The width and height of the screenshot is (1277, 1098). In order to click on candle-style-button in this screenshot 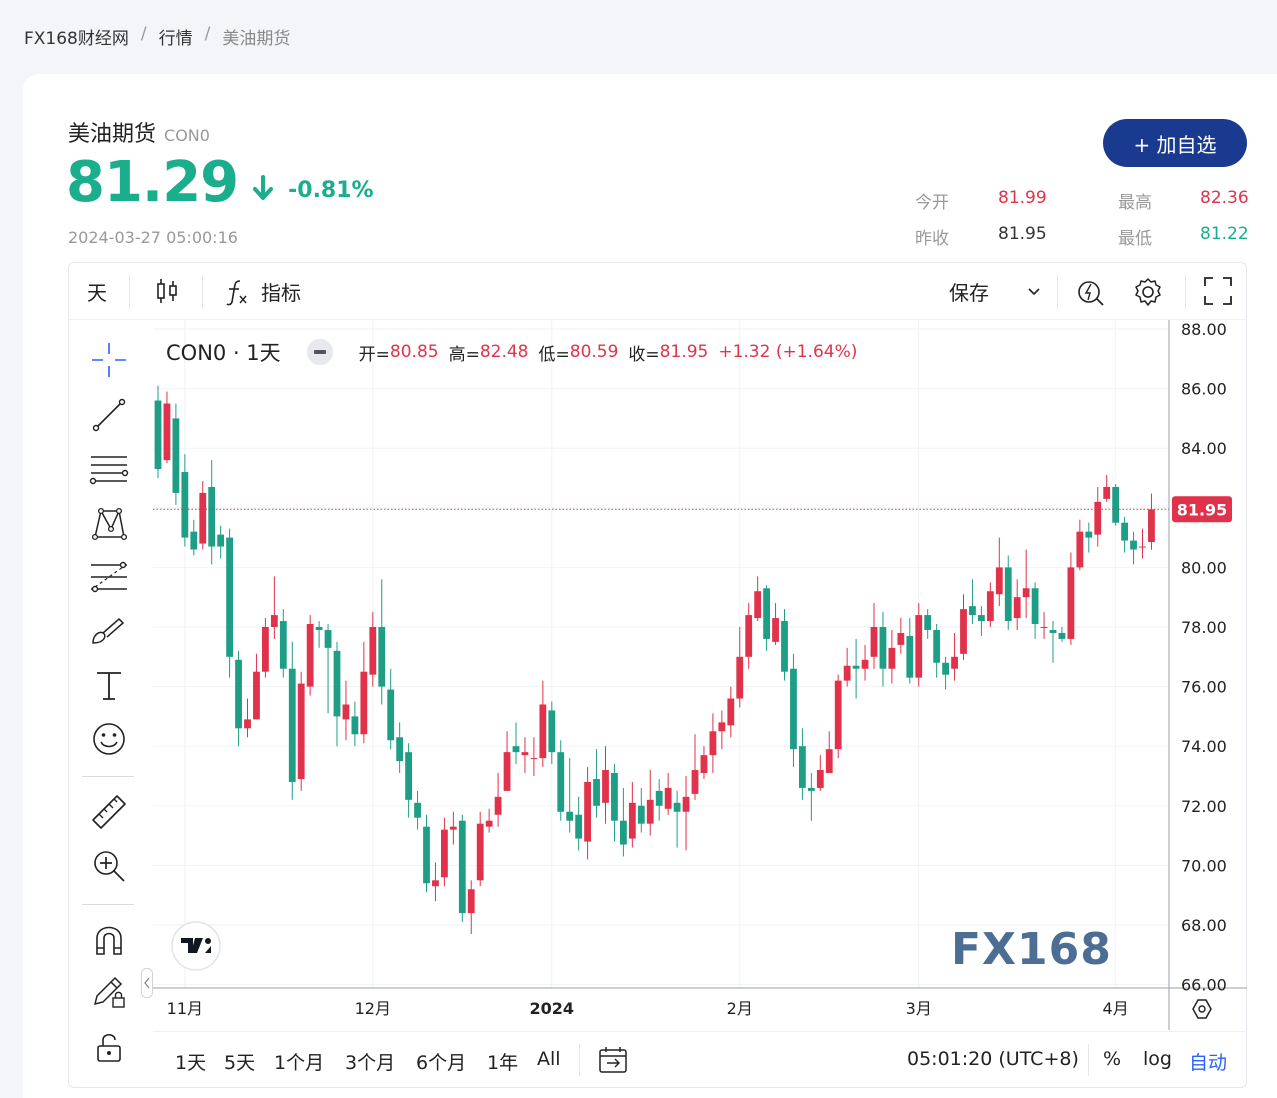, I will do `click(167, 291)`.